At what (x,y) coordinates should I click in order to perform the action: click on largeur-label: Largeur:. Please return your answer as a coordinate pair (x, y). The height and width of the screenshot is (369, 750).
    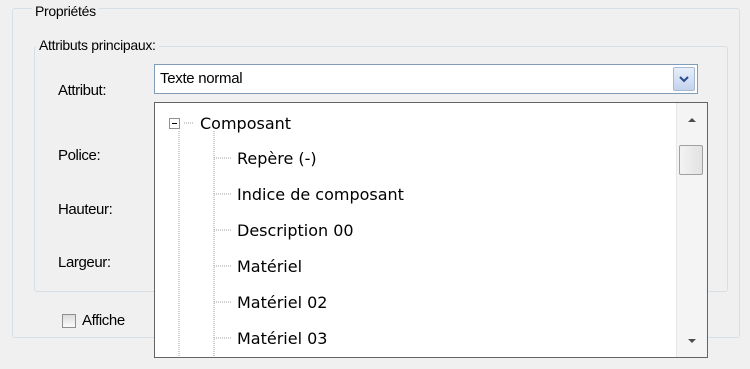
    Looking at the image, I should click on (84, 262).